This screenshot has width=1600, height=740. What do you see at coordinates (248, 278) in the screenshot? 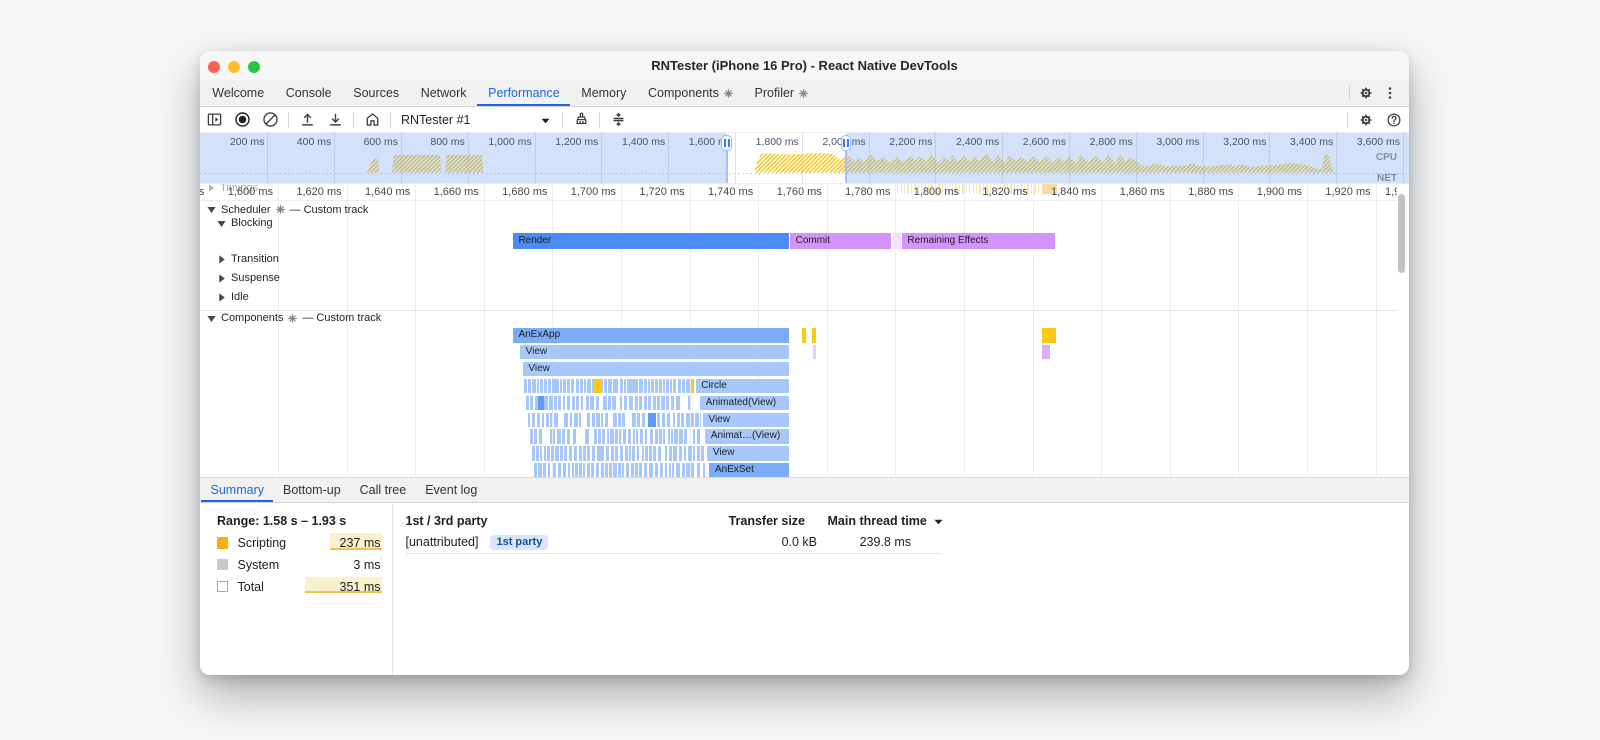
I see `track-header-suspense: Suspense` at bounding box center [248, 278].